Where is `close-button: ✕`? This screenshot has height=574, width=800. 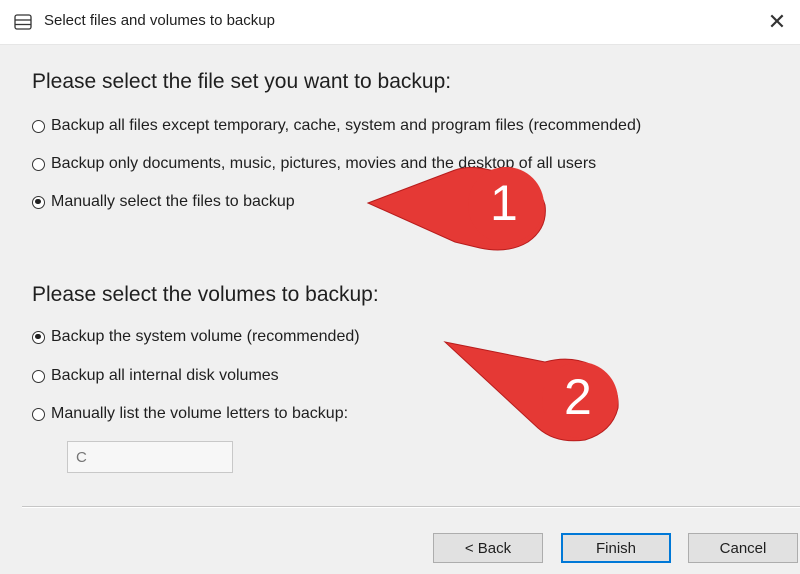 close-button: ✕ is located at coordinates (777, 22).